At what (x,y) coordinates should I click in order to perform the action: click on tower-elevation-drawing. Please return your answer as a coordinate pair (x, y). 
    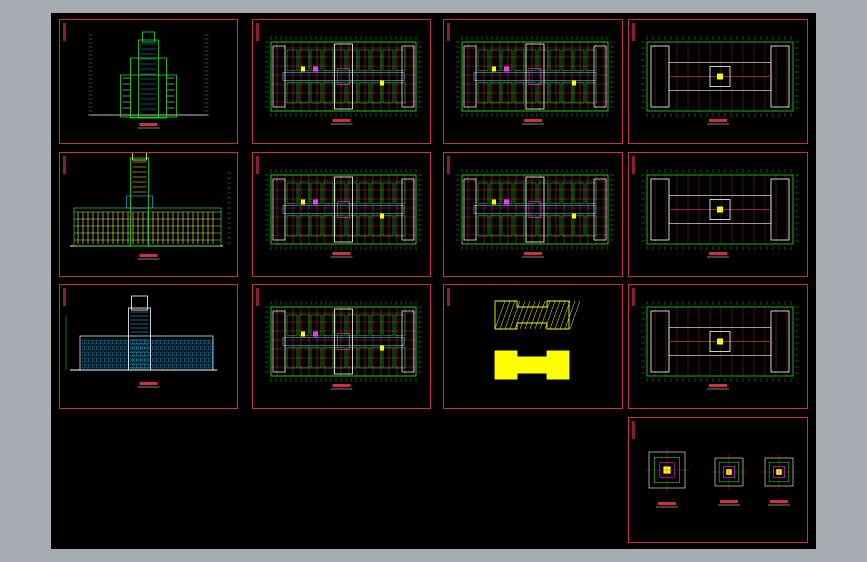
    Looking at the image, I should click on (148, 80).